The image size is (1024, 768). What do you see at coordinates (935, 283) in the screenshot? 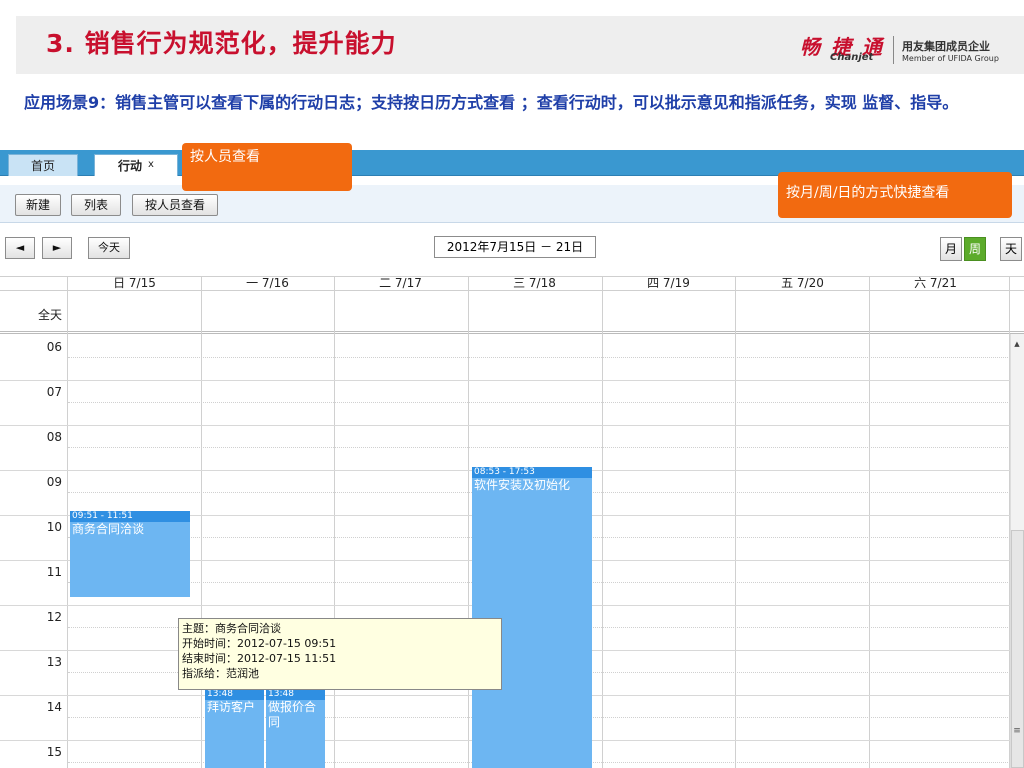
I see `day-header: 六 7/21` at bounding box center [935, 283].